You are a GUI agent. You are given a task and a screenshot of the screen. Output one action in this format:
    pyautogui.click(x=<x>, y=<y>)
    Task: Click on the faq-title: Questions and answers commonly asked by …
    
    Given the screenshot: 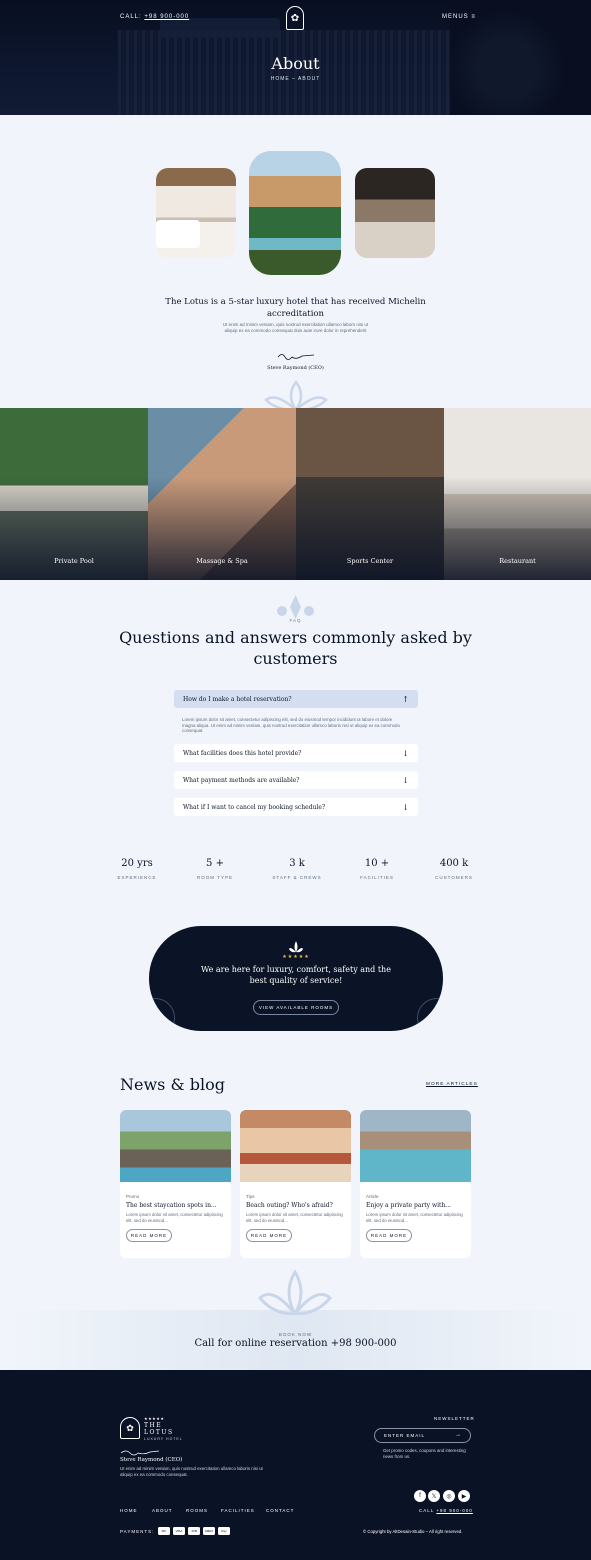 What is the action you would take?
    pyautogui.click(x=295, y=648)
    